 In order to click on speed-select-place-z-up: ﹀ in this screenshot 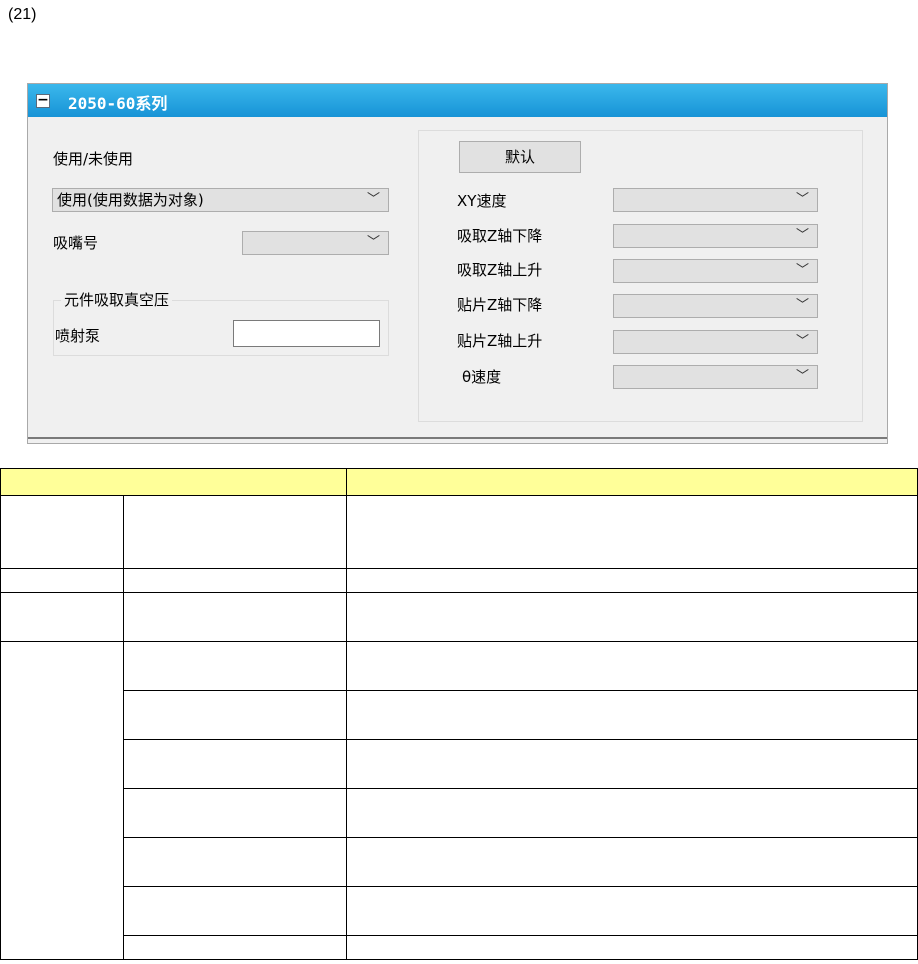, I will do `click(715, 342)`.